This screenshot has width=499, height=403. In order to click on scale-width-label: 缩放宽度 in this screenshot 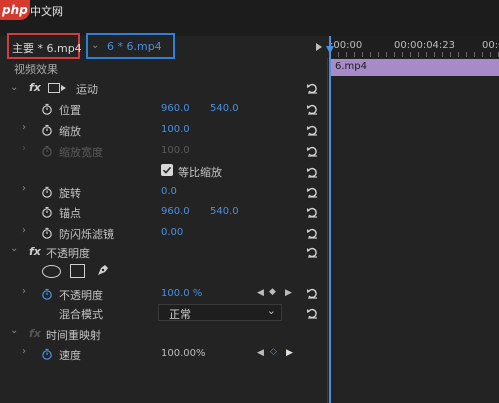, I will do `click(81, 152)`.